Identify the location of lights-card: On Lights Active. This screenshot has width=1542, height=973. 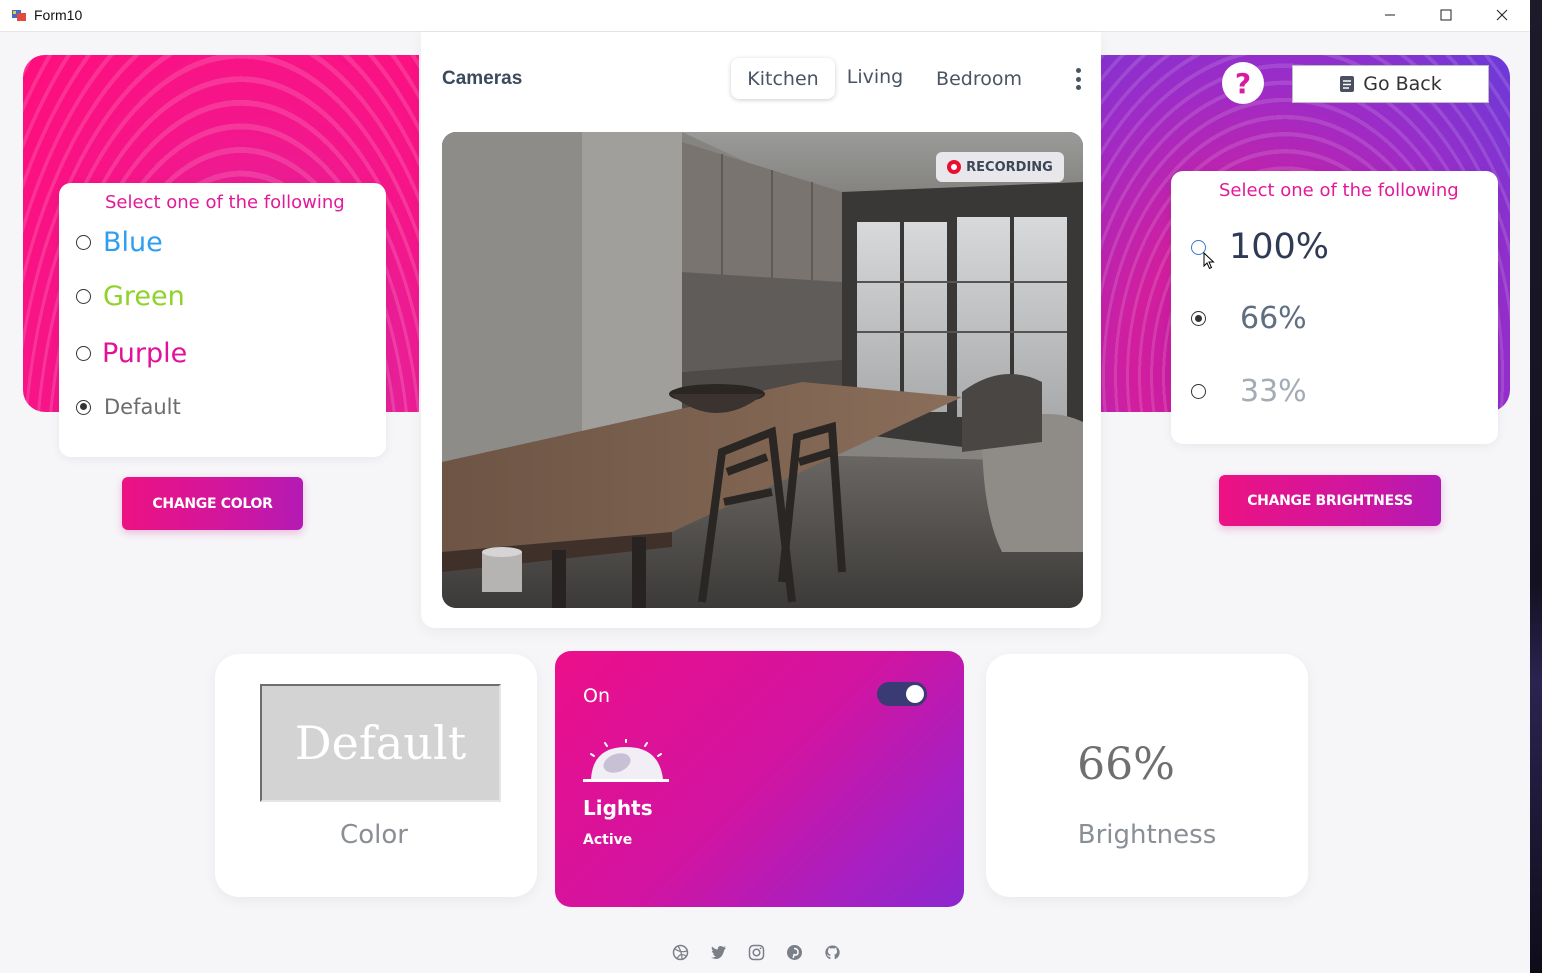
(759, 779).